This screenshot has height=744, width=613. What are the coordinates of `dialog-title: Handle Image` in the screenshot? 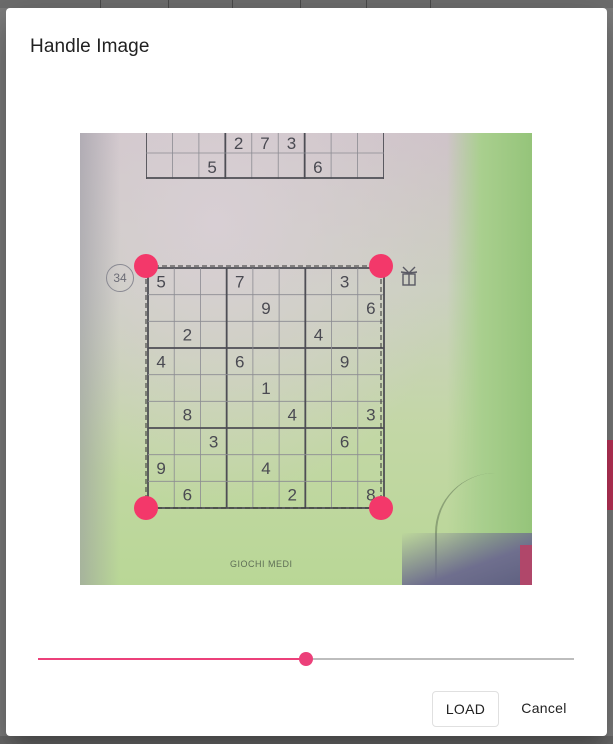 It's located at (90, 46).